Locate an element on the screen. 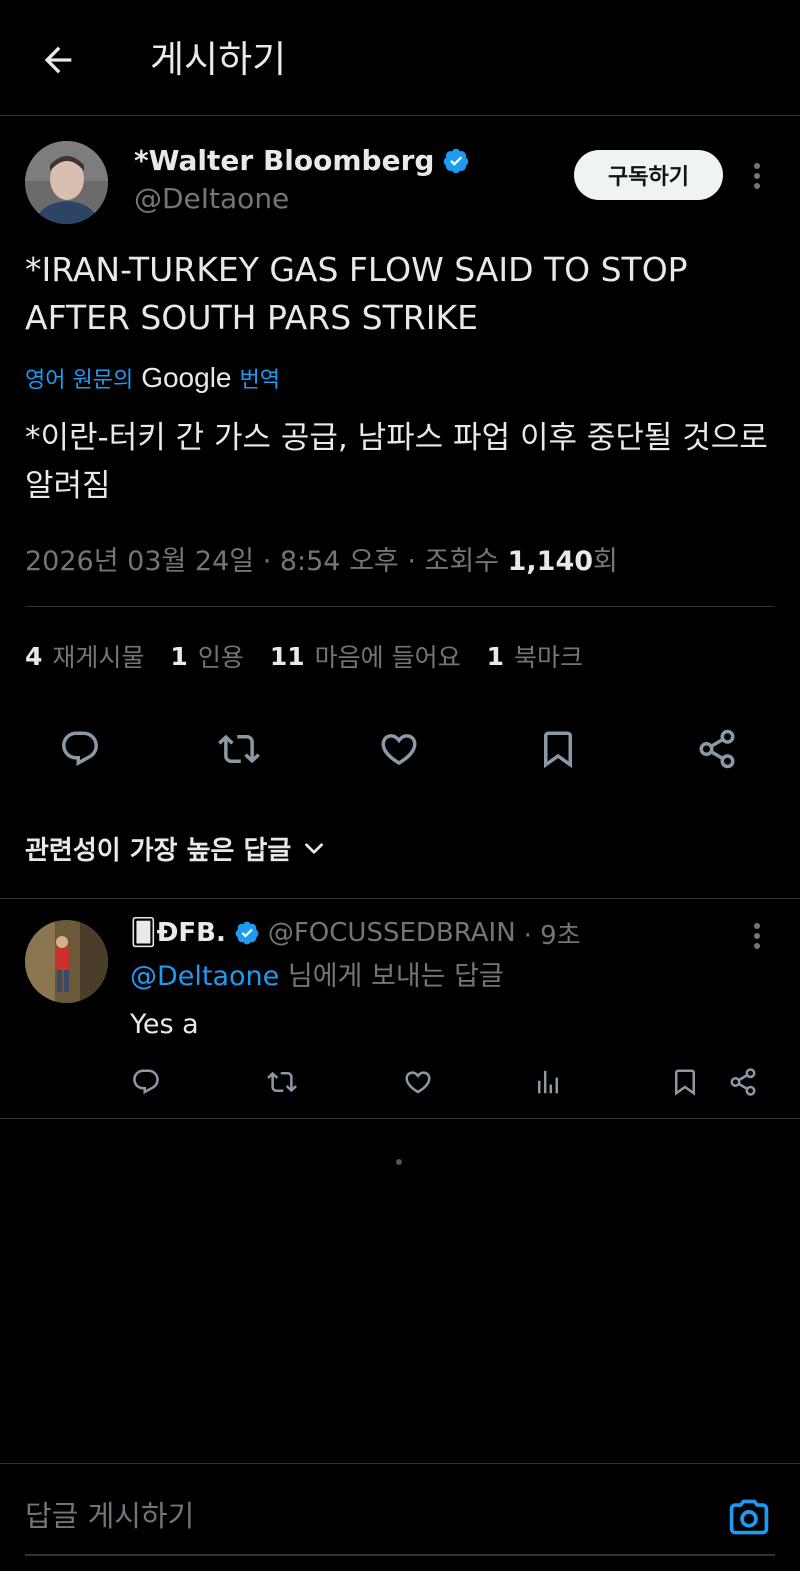 Image resolution: width=800 pixels, height=1571 pixels. stat-reposts: 4 재게시물 is located at coordinates (84, 656).